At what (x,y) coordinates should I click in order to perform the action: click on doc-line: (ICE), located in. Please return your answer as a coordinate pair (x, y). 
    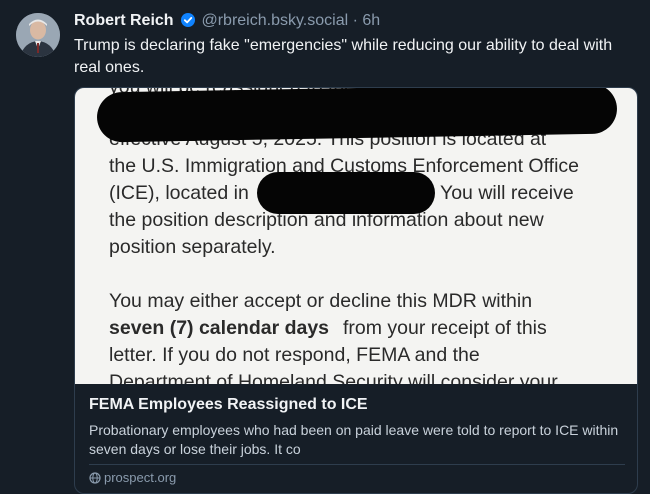
    Looking at the image, I should click on (179, 193).